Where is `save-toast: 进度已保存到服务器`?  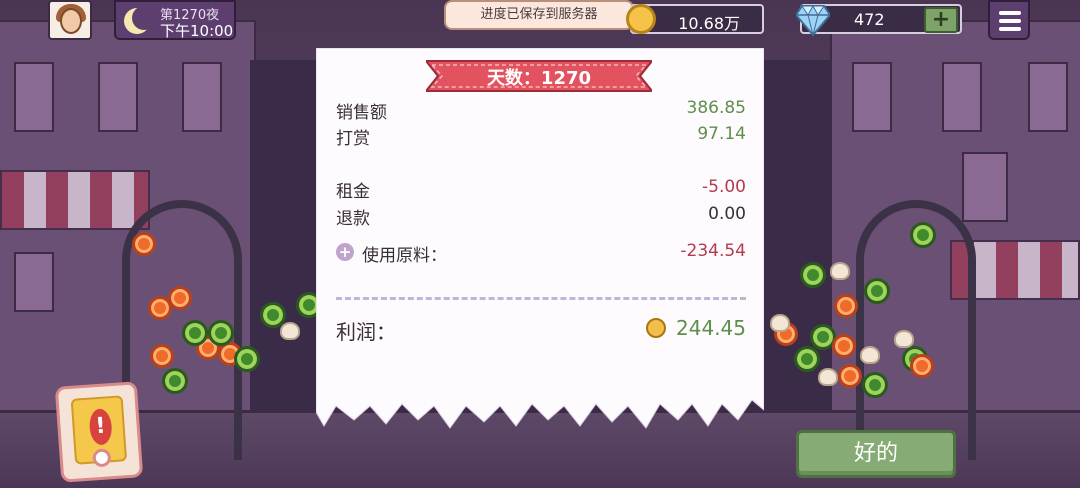 save-toast: 进度已保存到服务器 is located at coordinates (539, 15).